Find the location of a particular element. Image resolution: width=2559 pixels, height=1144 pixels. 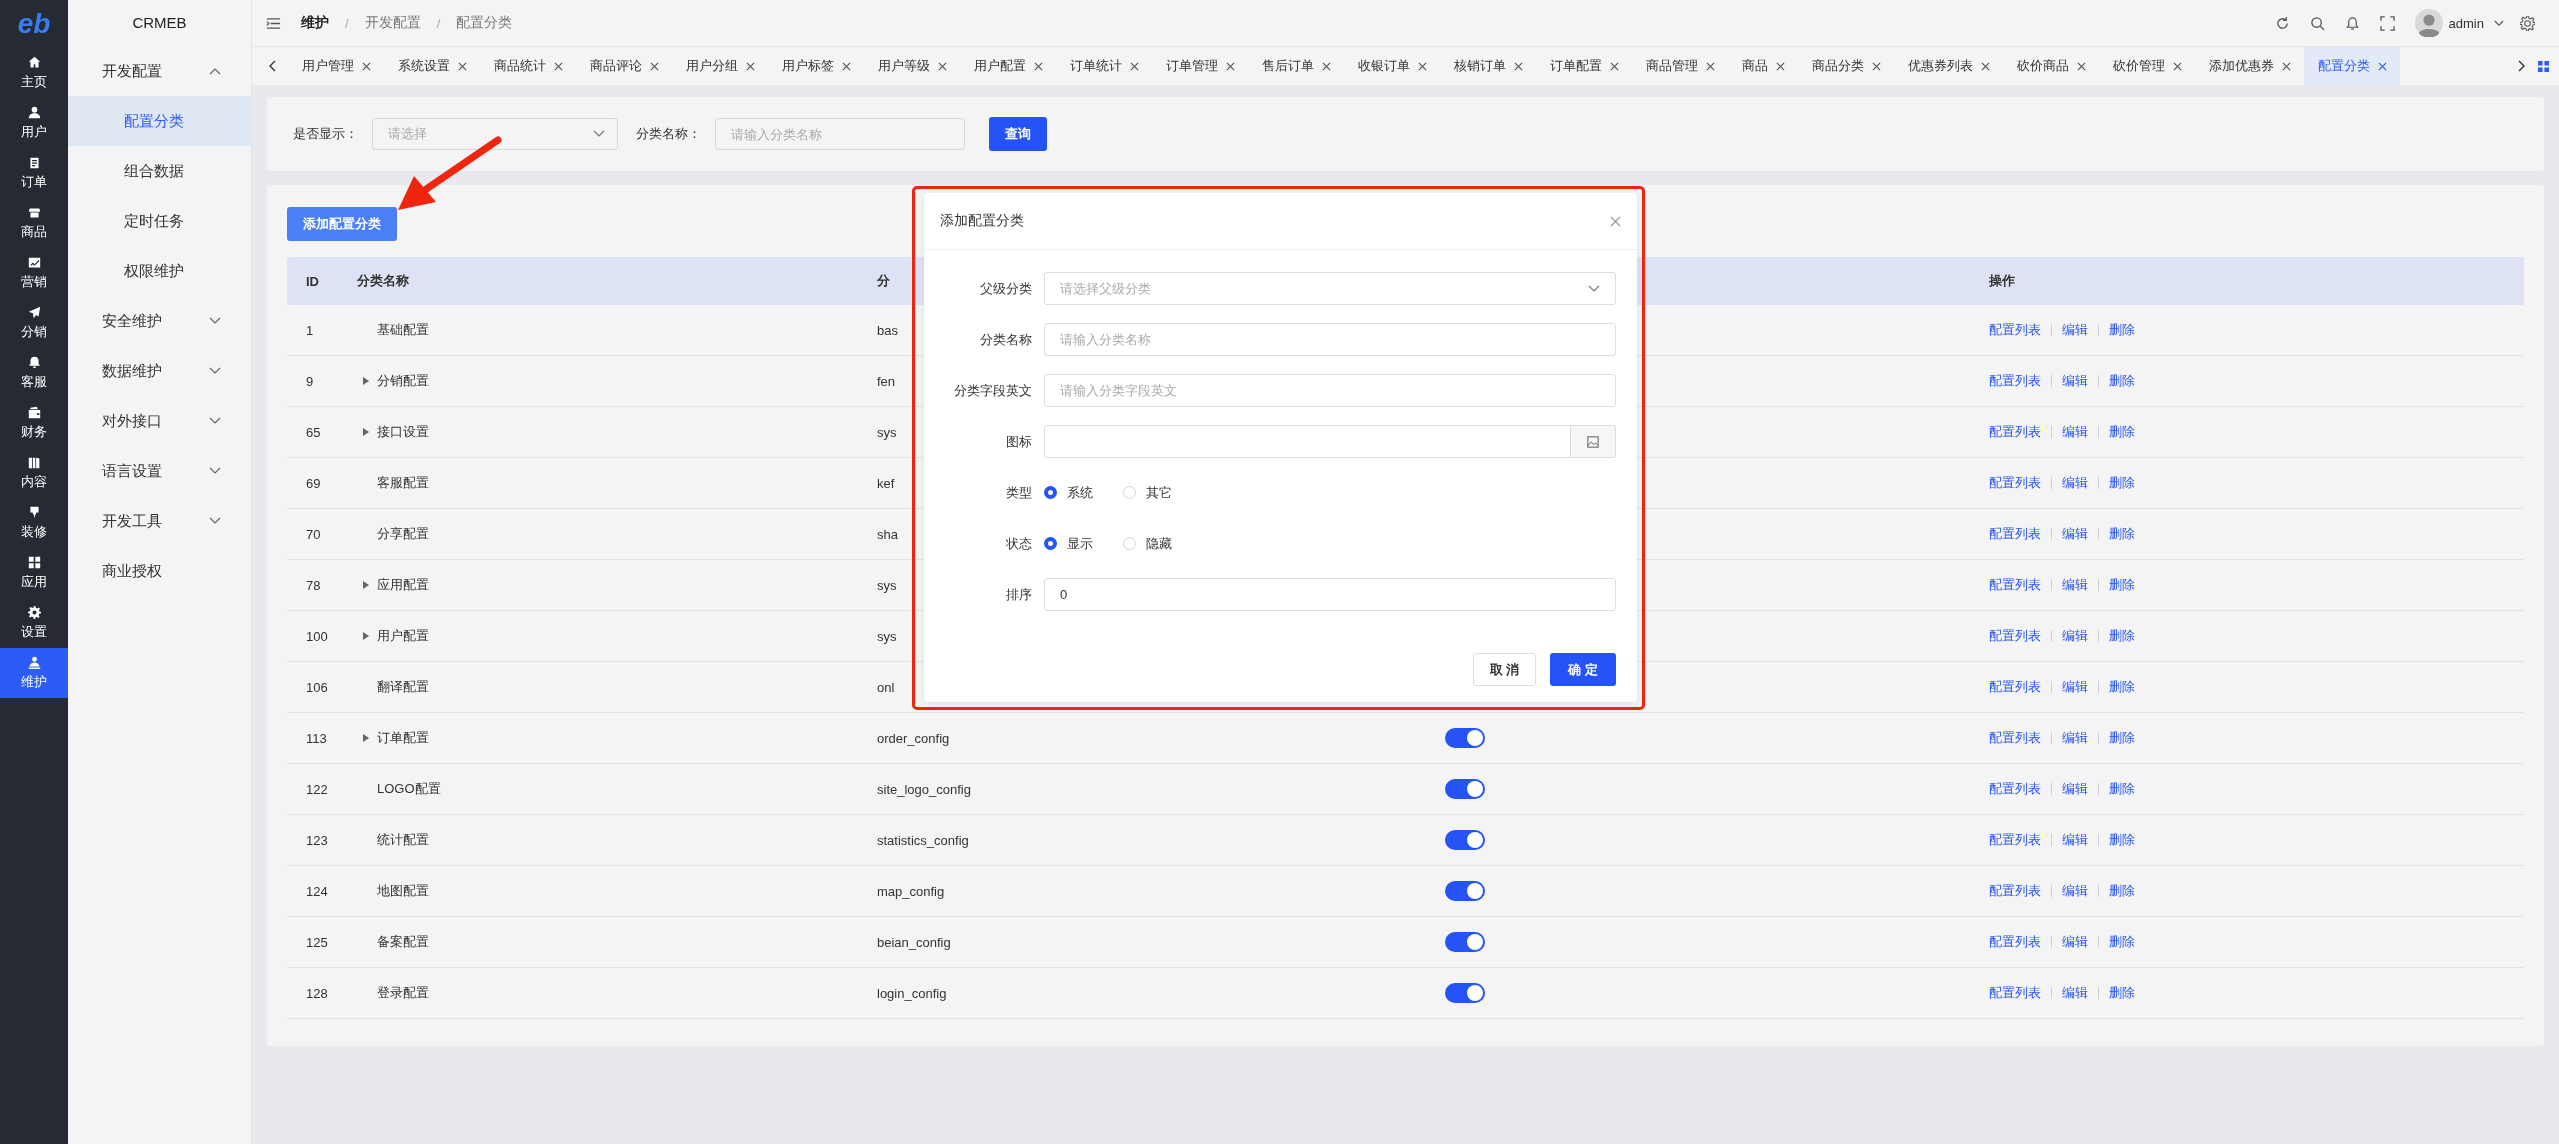

rail-item: 主页 is located at coordinates (34, 73).